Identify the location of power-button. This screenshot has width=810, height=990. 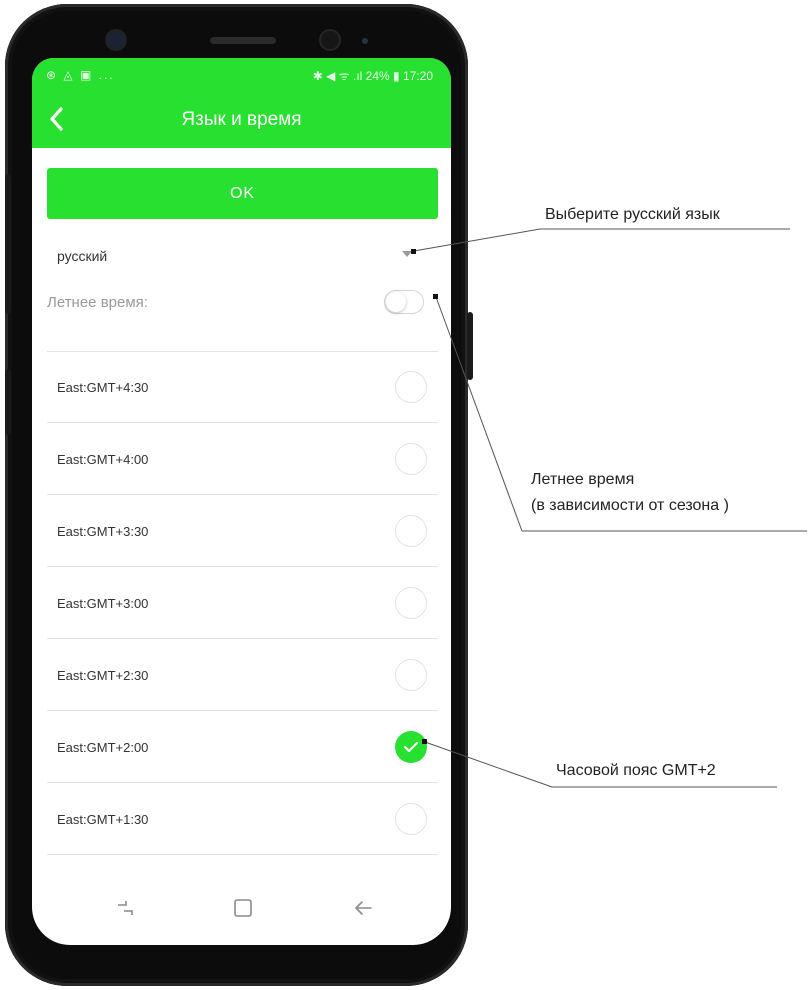
(470, 346).